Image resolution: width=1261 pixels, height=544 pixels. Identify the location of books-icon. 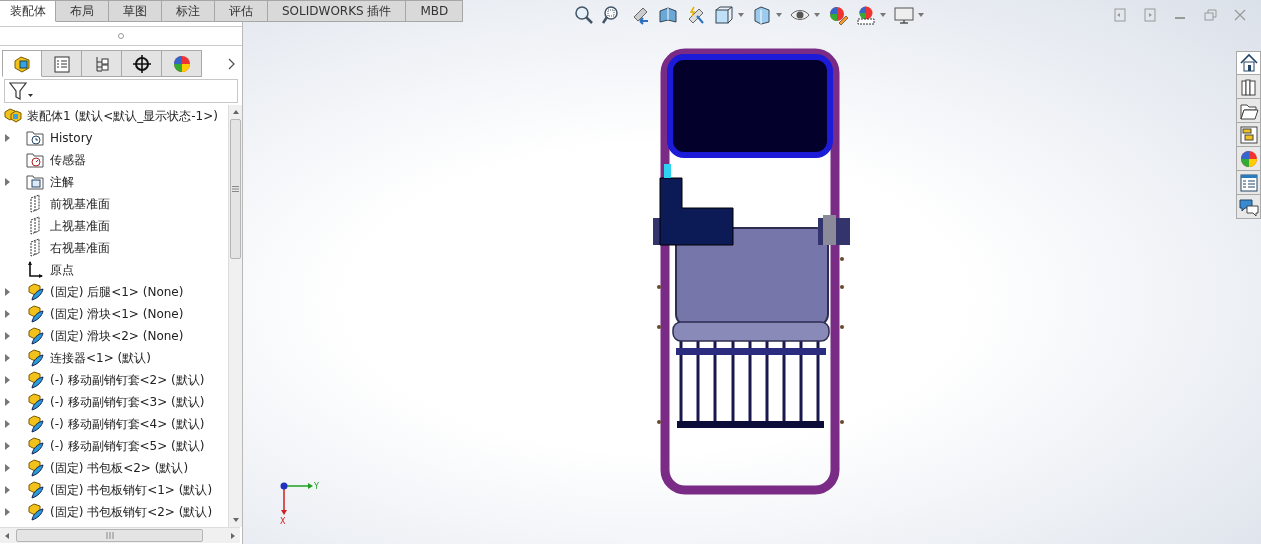
(1248, 86).